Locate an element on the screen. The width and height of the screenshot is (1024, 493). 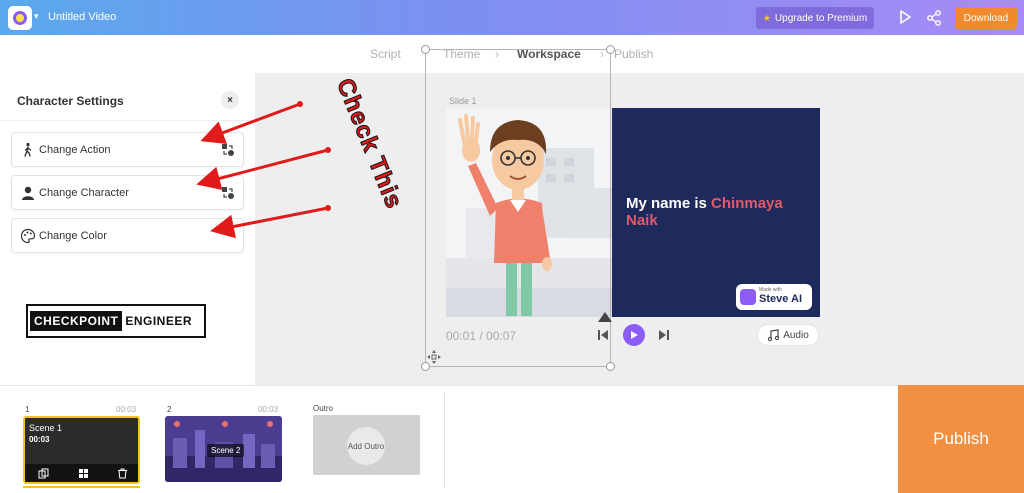
outro-slot: Add Outro is located at coordinates (366, 445).